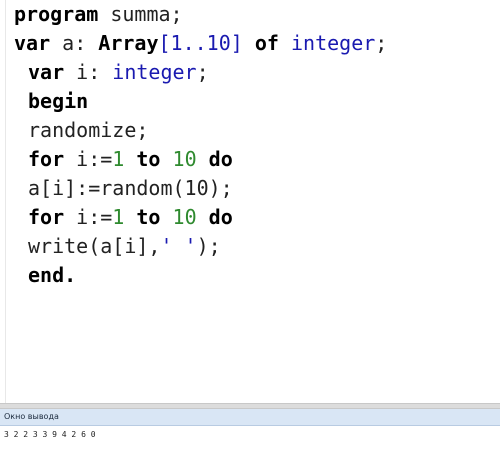 The image size is (500, 471). Describe the element at coordinates (250, 434) in the screenshot. I see `output-text: 3 2 2 3 3 9 4 2 6 0` at that location.